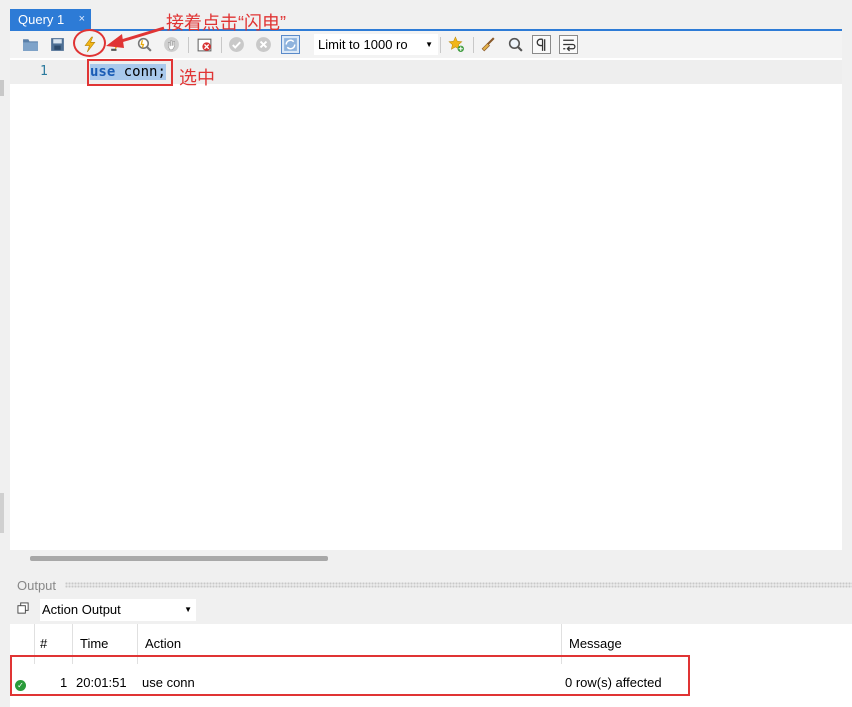 This screenshot has width=852, height=707. I want to click on annotation-arrow-icon, so click(135, 37).